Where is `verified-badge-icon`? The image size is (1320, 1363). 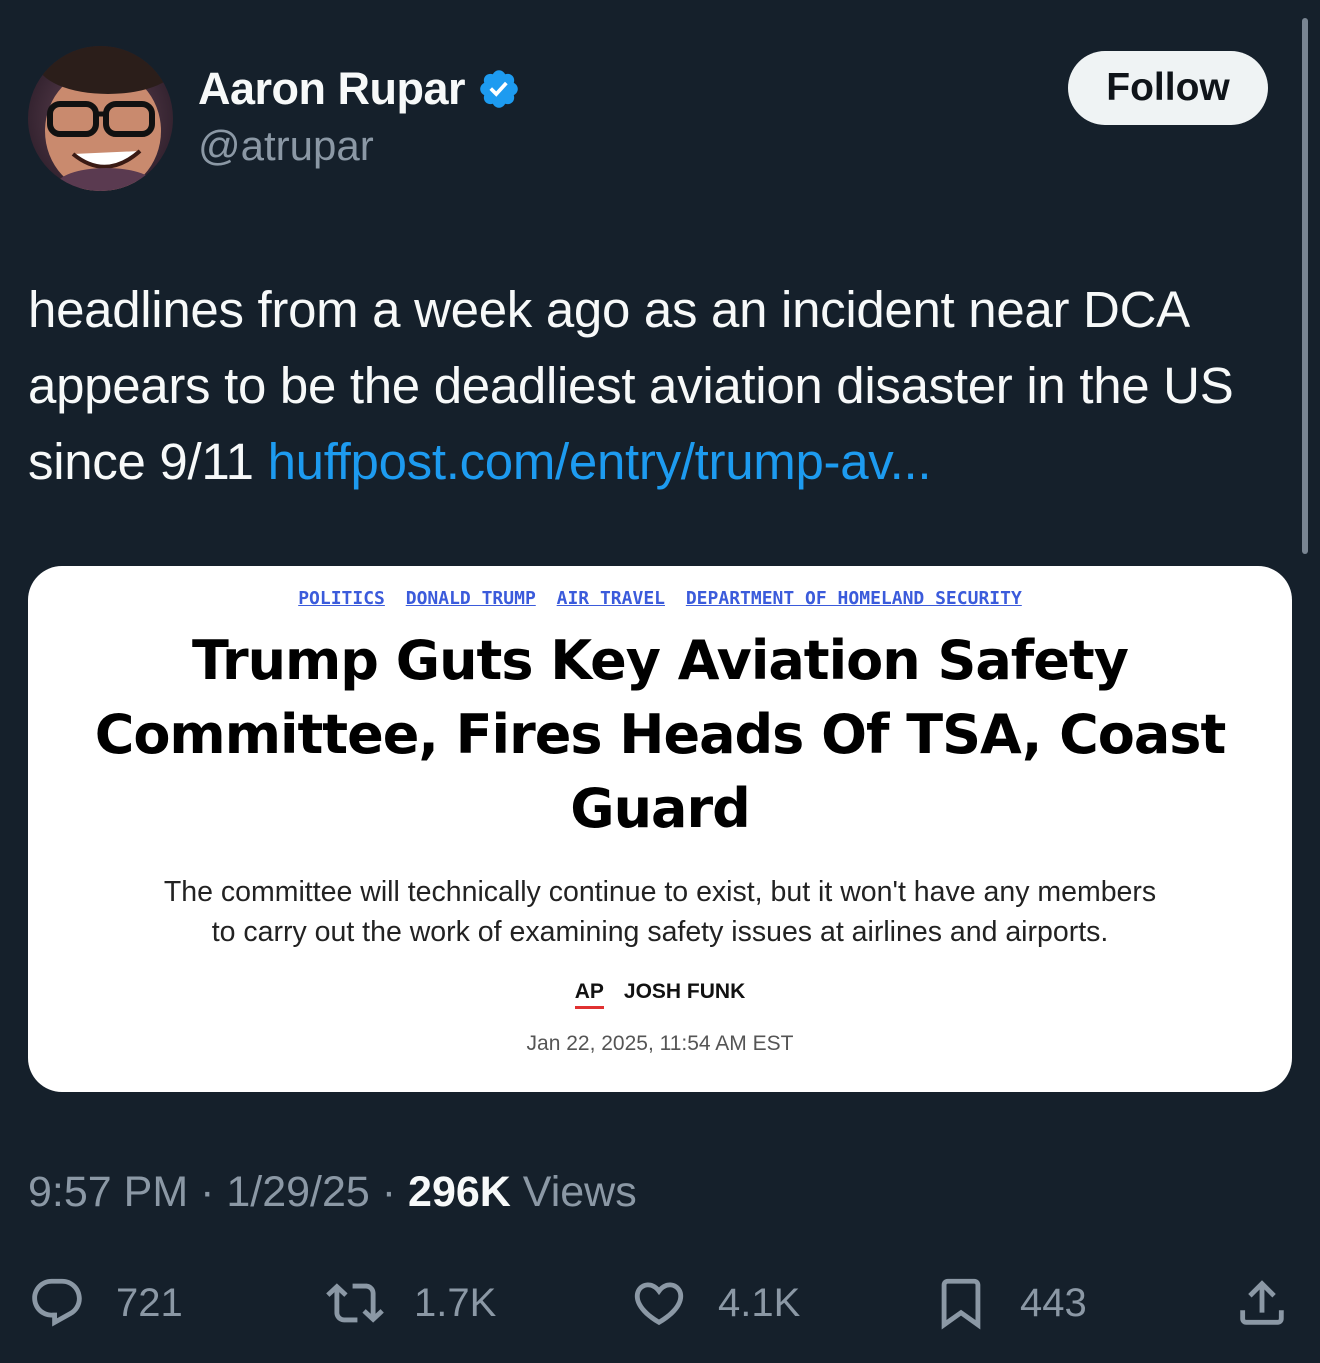
verified-badge-icon is located at coordinates (499, 89).